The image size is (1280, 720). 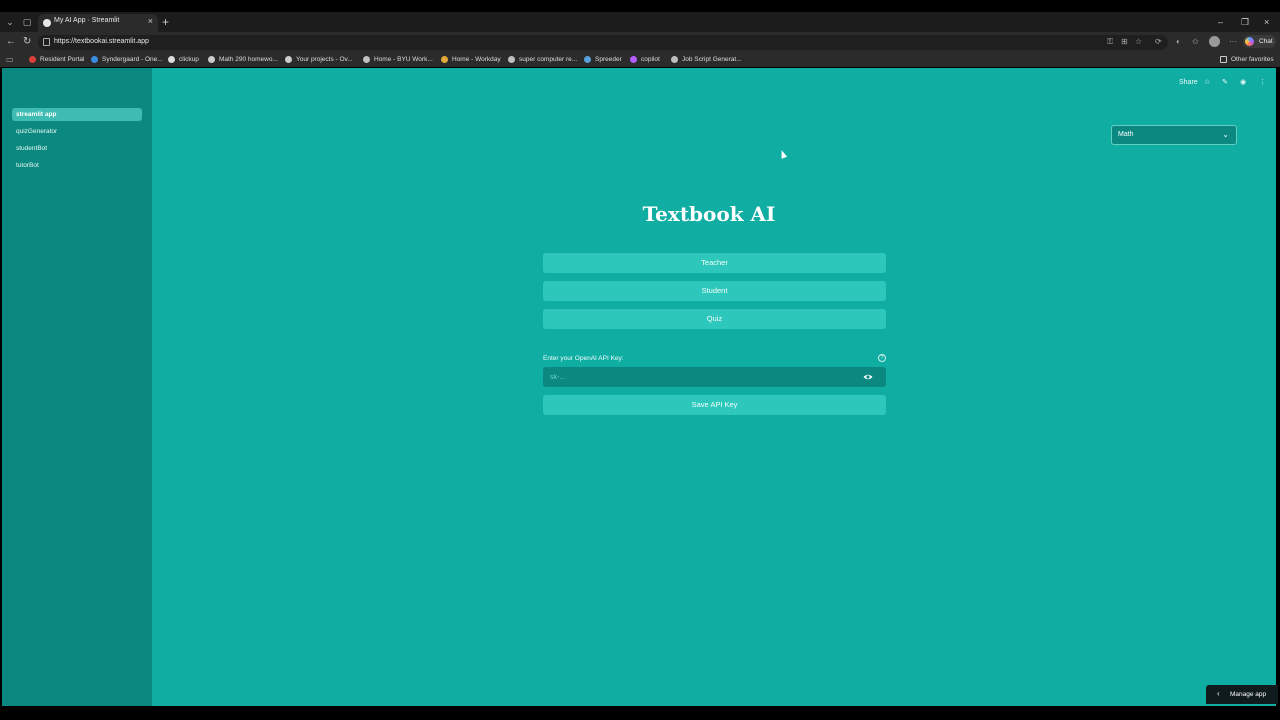 I want to click on teacher-button: Teacher, so click(x=714, y=263).